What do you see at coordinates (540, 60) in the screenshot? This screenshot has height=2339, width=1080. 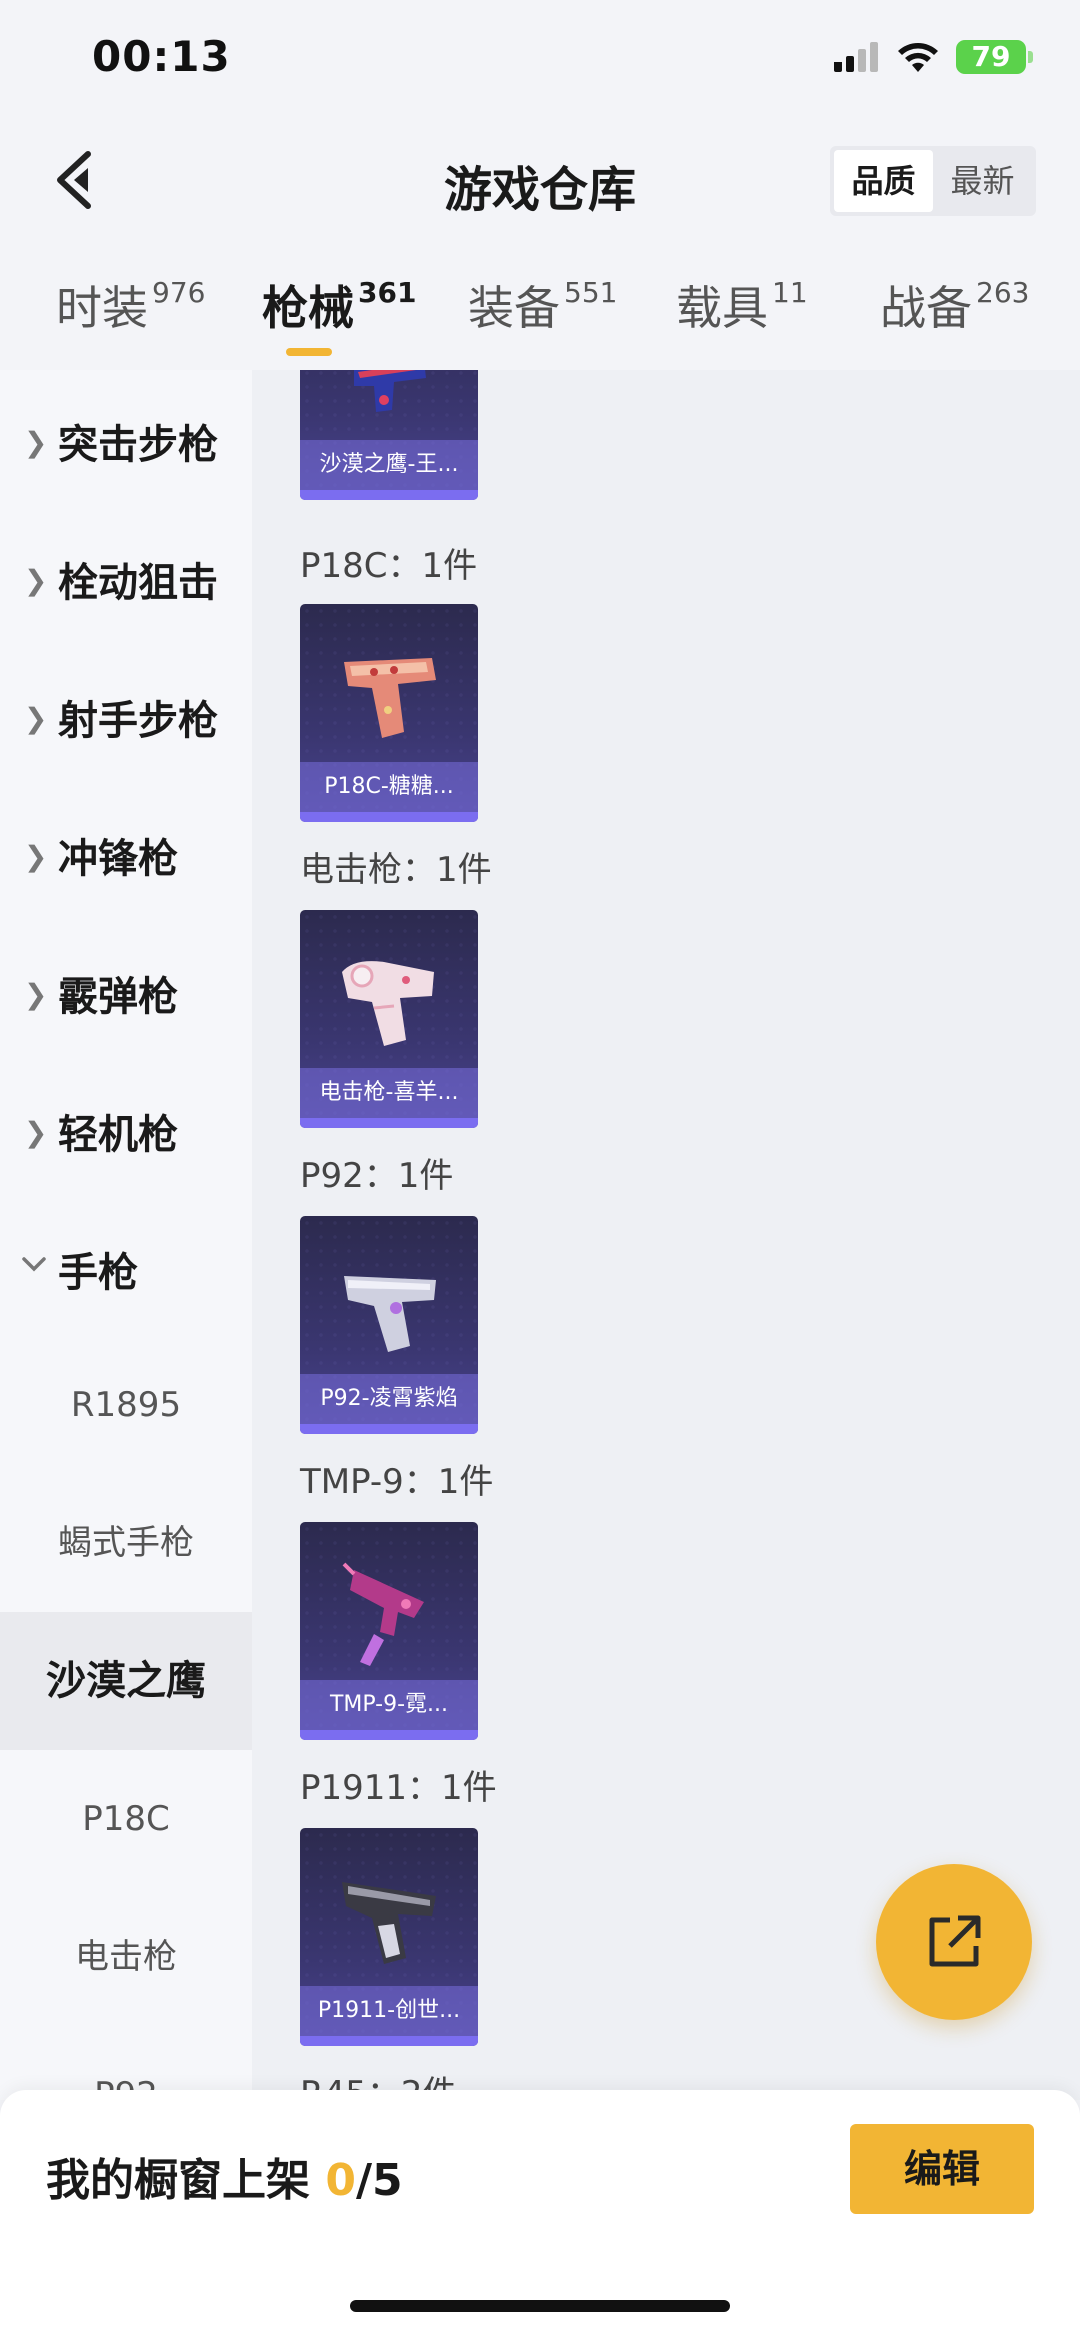 I see `status-bar: 00:13 79` at bounding box center [540, 60].